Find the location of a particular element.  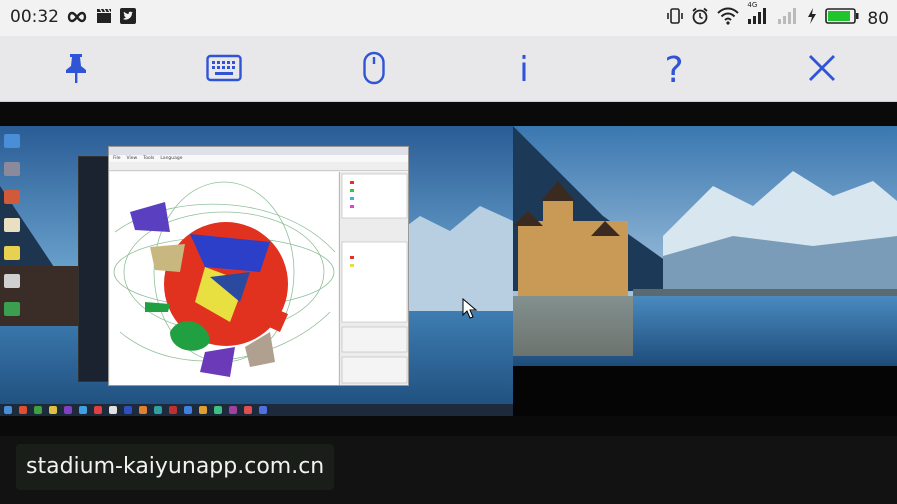

pin-button is located at coordinates (76, 70).